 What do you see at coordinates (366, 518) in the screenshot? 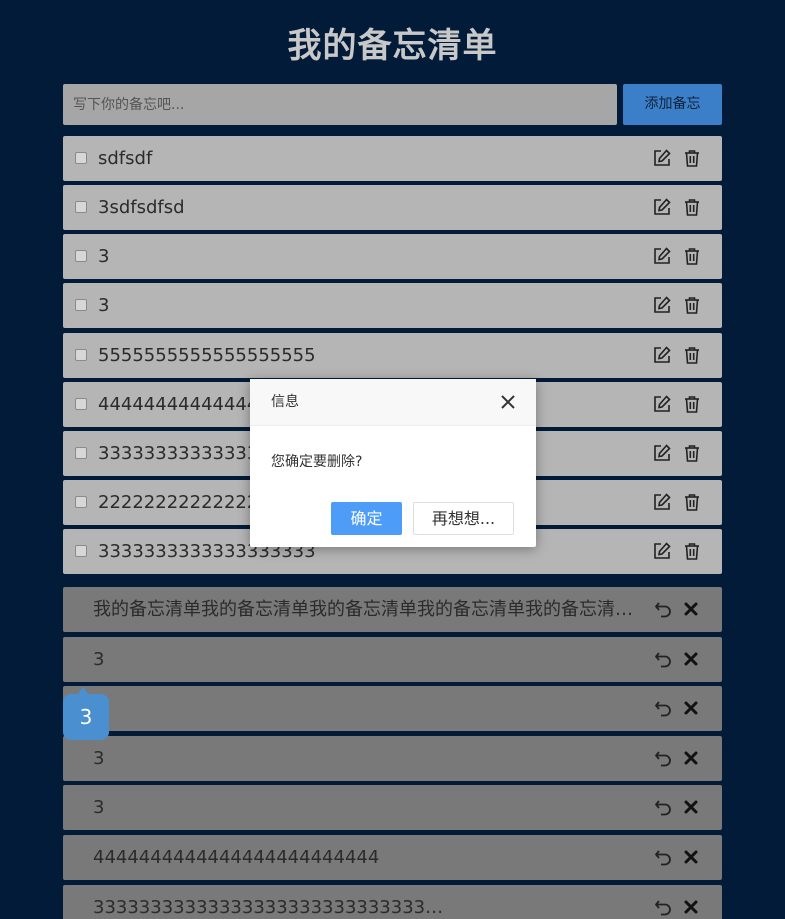
I see `confirm-button: 确定` at bounding box center [366, 518].